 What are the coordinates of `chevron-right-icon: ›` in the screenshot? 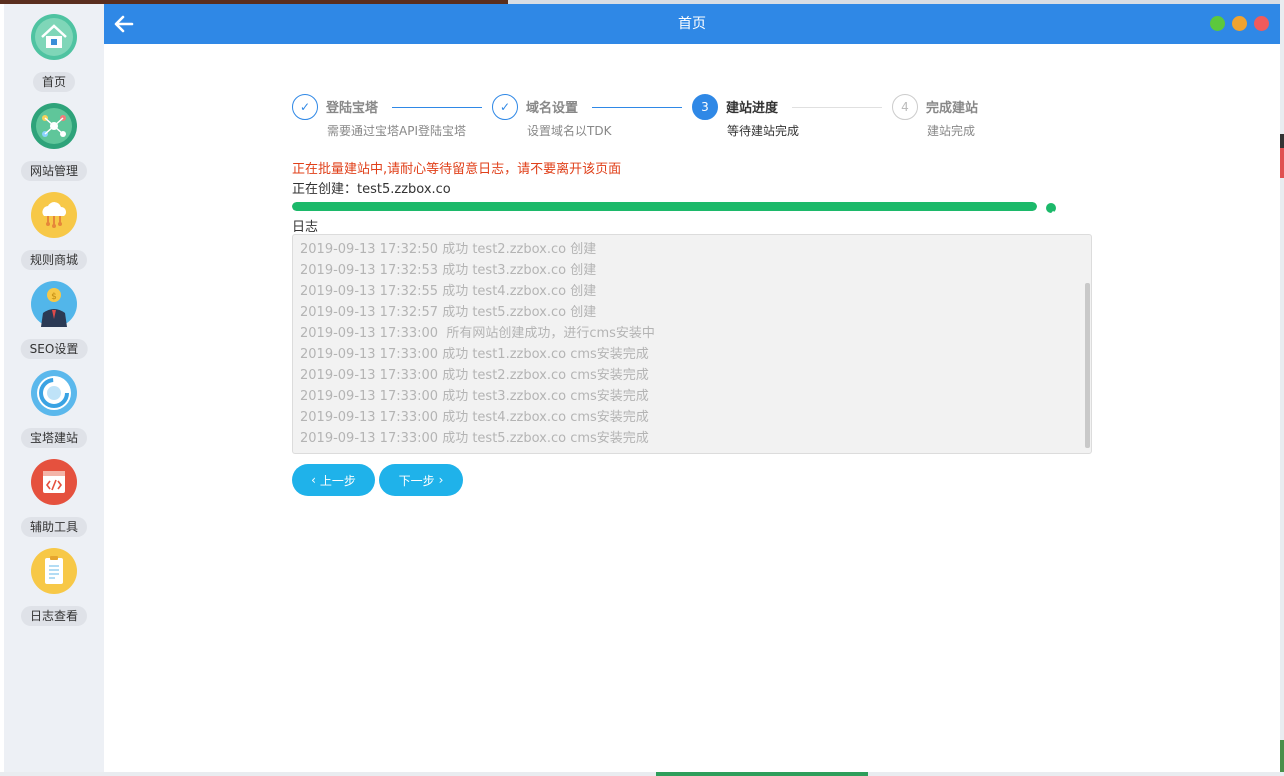 It's located at (441, 480).